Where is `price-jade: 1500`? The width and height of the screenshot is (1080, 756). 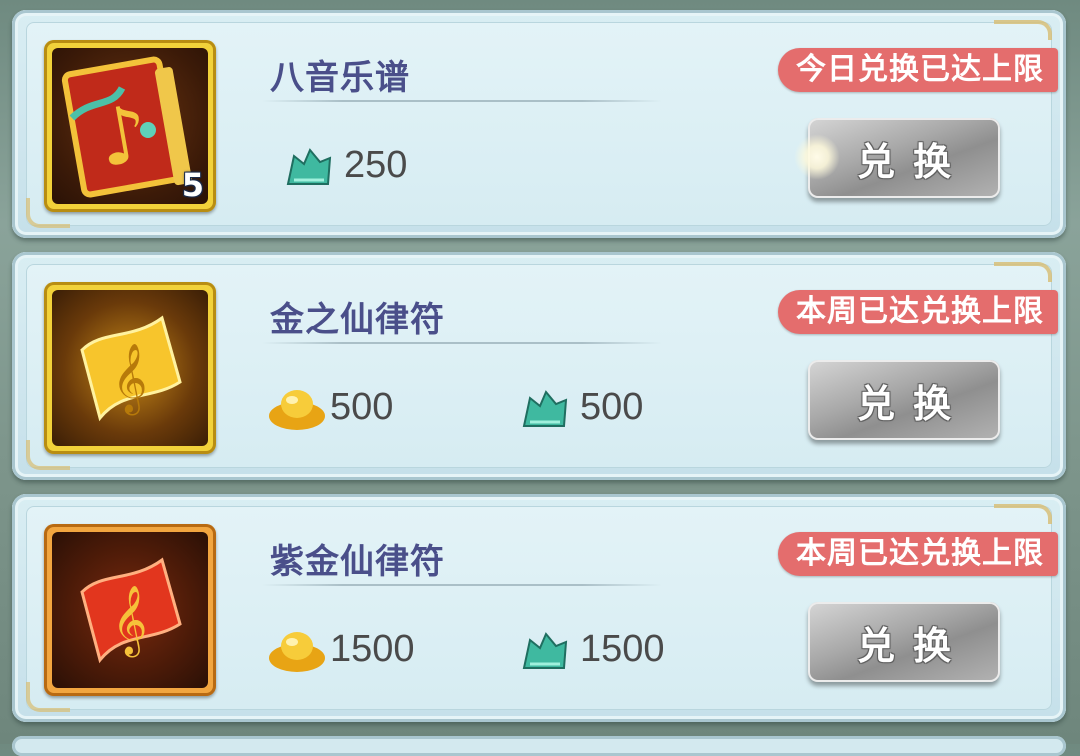 price-jade: 1500 is located at coordinates (590, 649).